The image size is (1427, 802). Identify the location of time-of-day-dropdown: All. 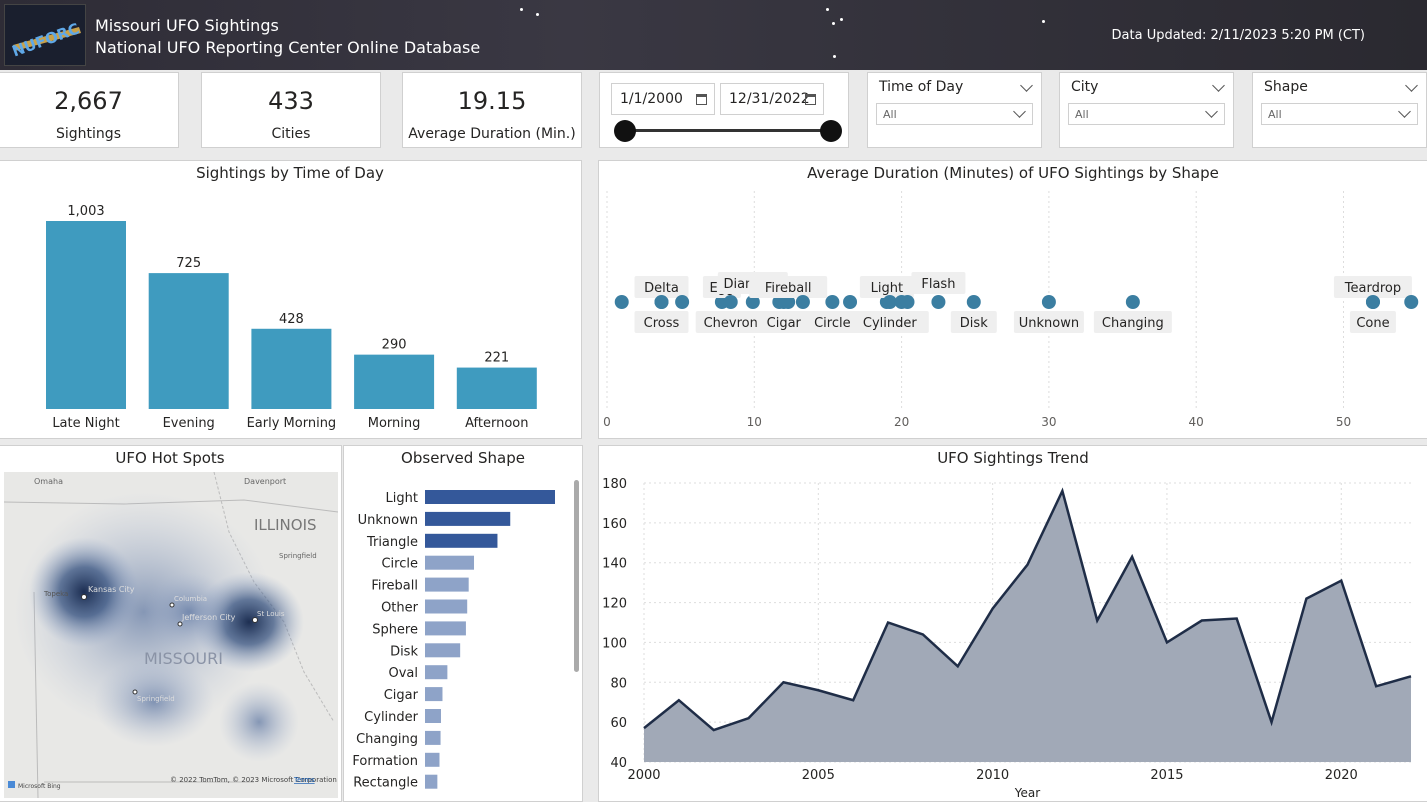
(954, 114).